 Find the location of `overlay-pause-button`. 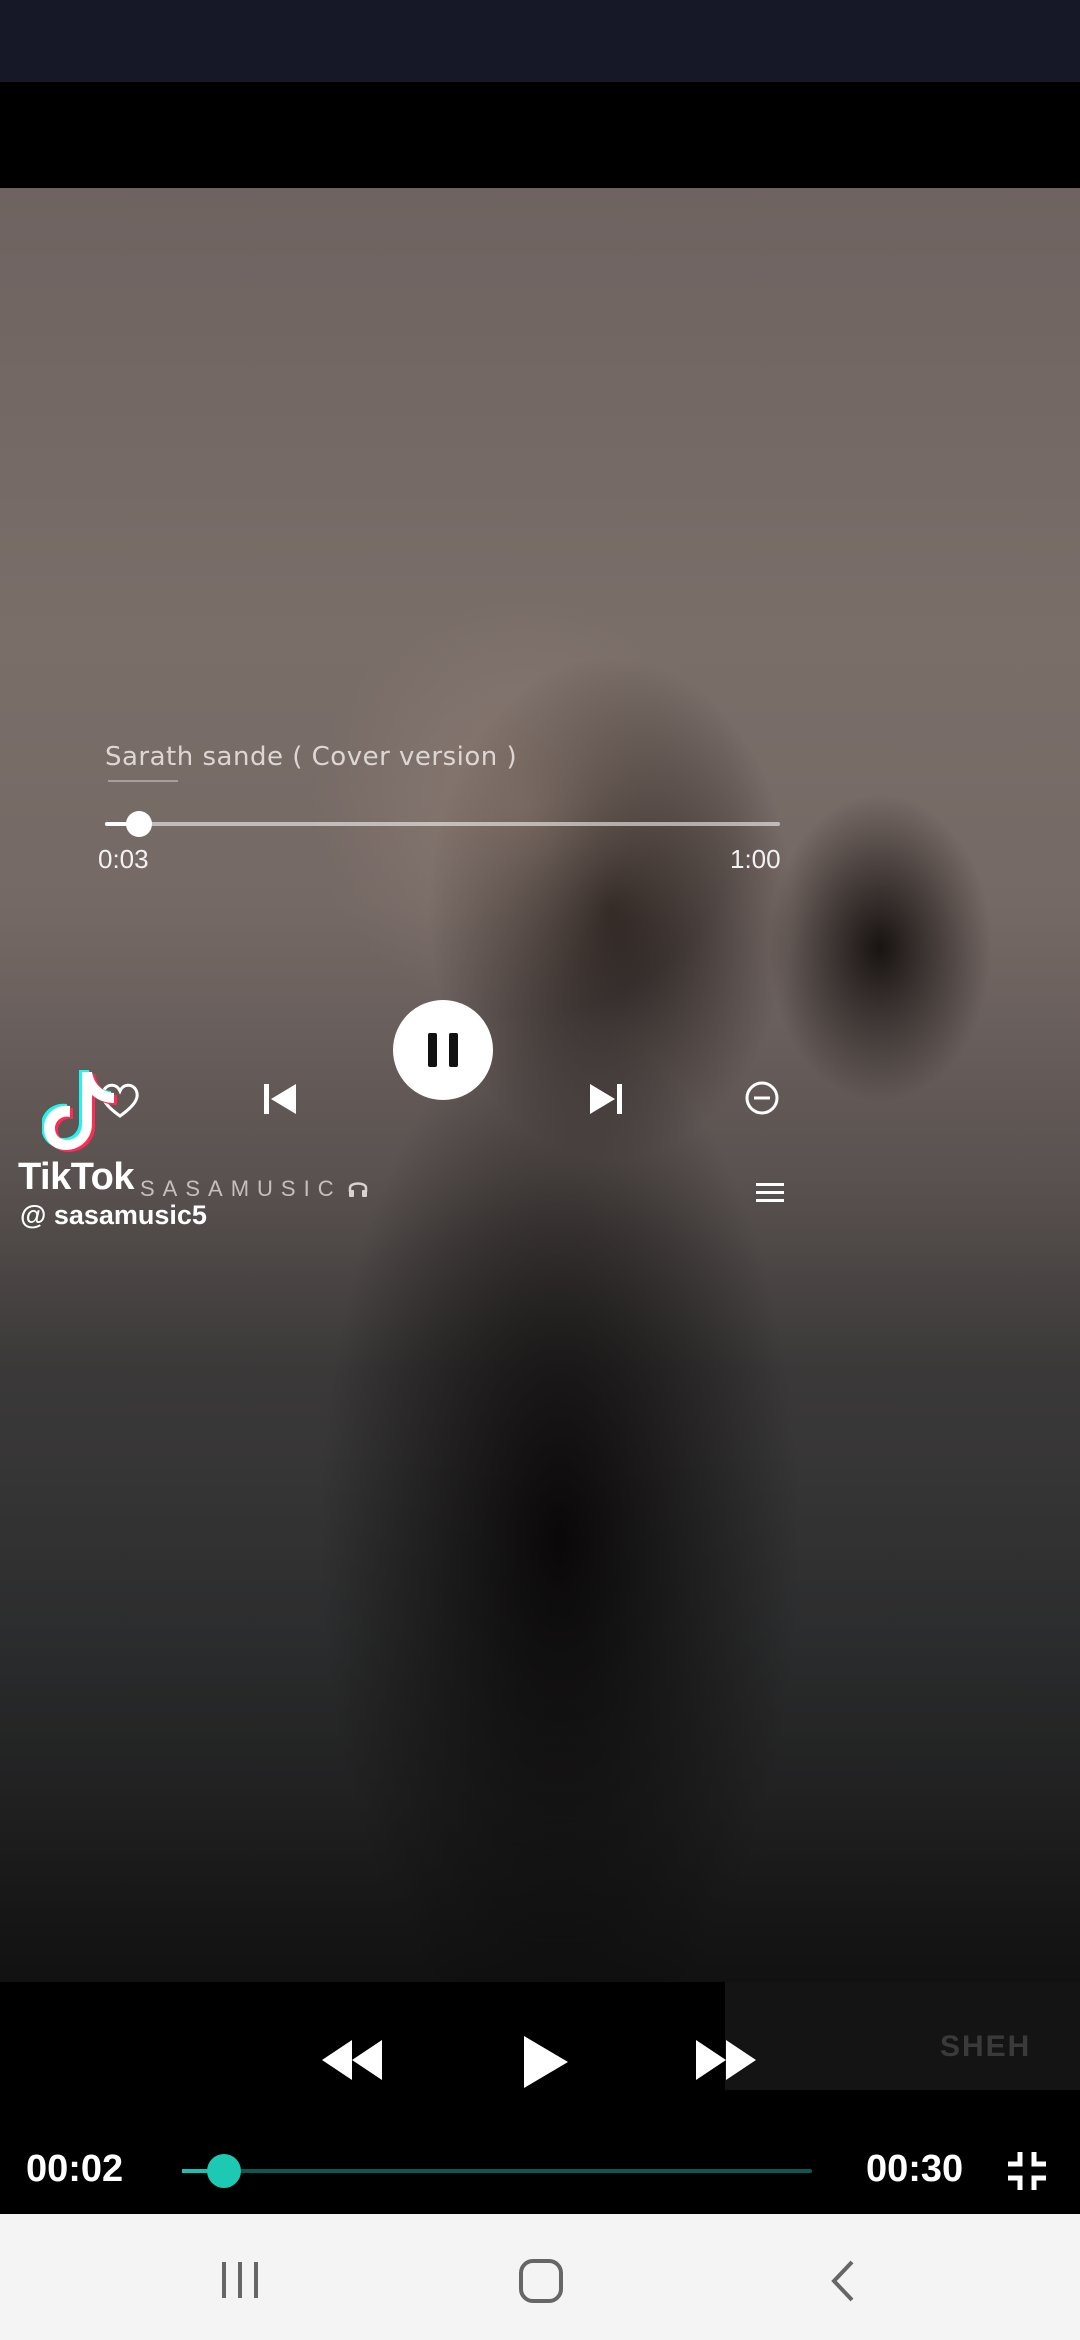

overlay-pause-button is located at coordinates (443, 1050).